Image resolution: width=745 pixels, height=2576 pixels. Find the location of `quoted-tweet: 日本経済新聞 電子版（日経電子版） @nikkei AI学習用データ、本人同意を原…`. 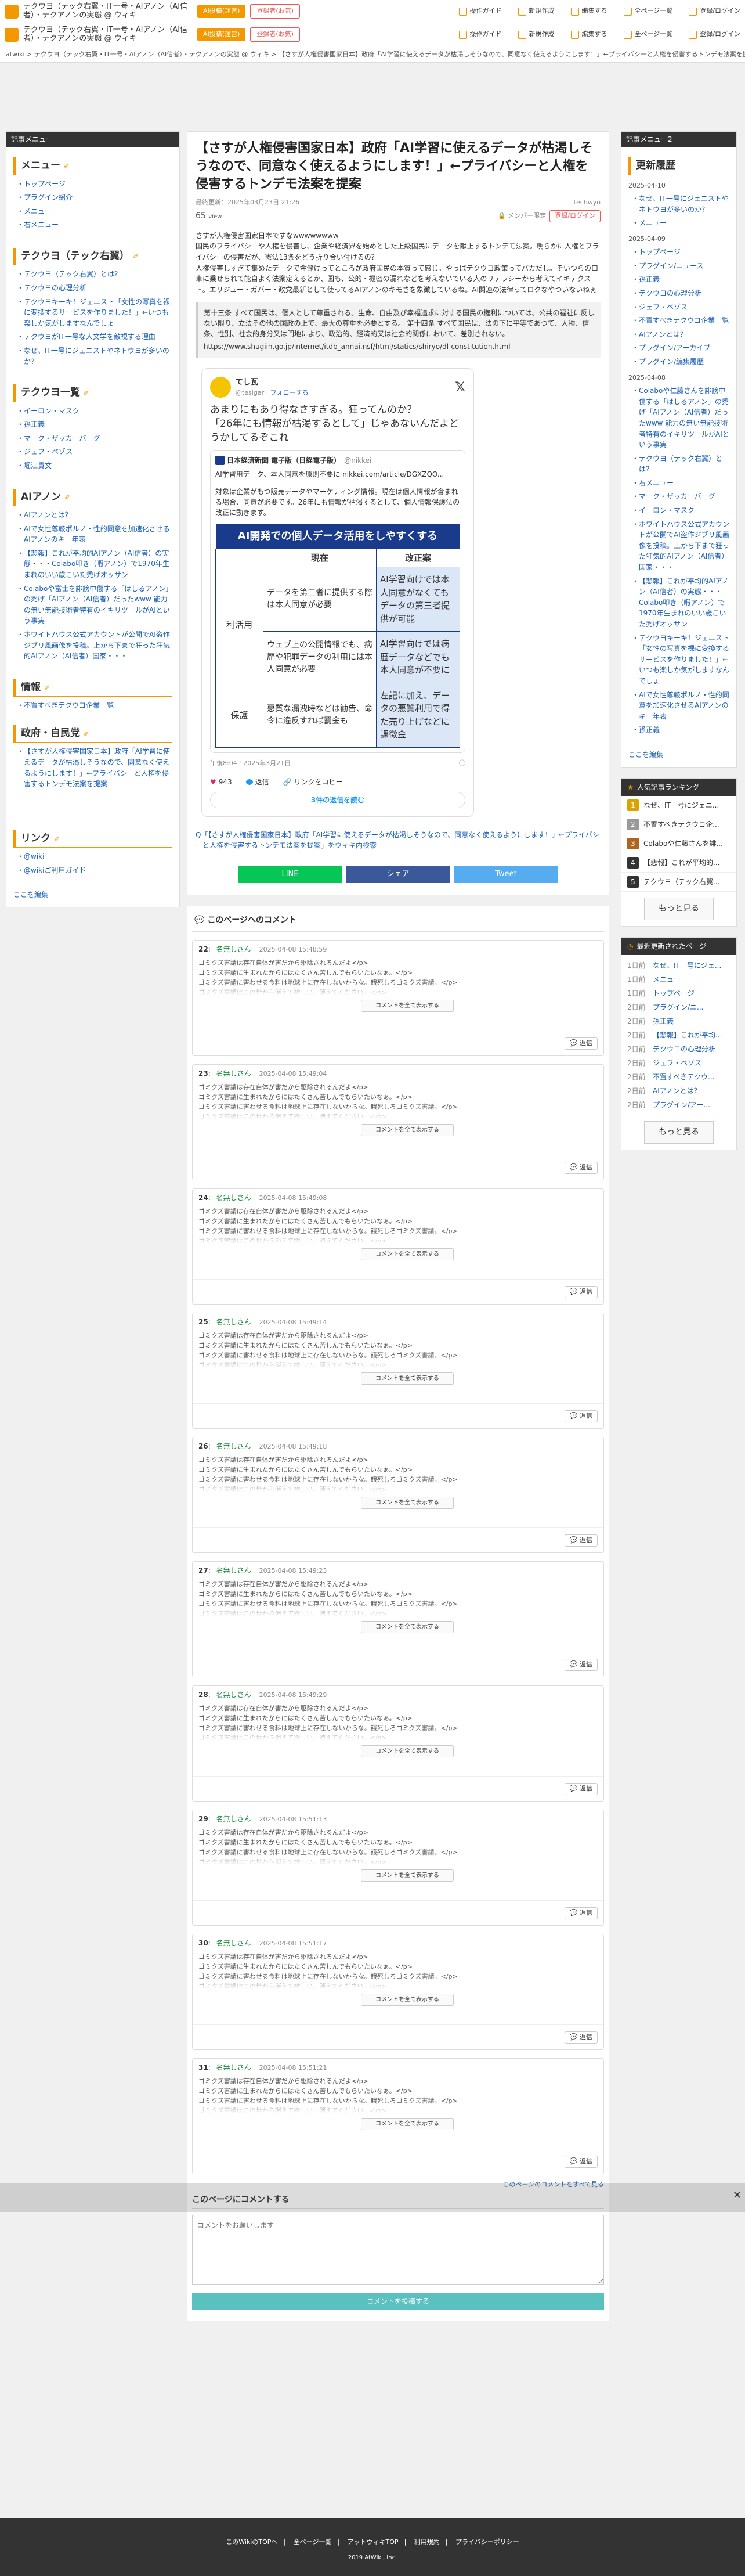

quoted-tweet: 日本経済新聞 電子版（日経電子版） @nikkei AI学習用データ、本人同意を原… is located at coordinates (337, 601).